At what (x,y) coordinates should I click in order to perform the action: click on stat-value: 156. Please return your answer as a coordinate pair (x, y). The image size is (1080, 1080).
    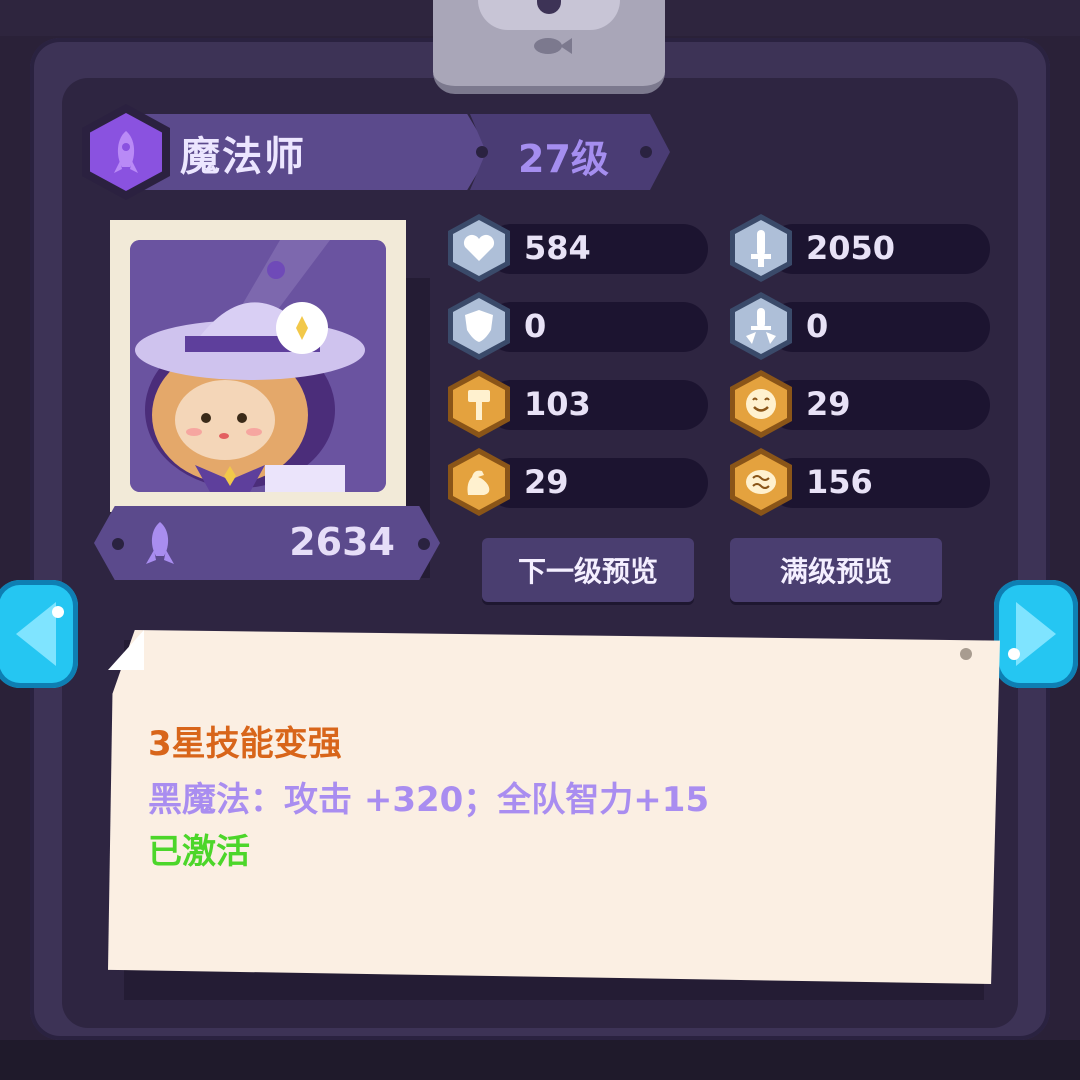
    Looking at the image, I should click on (839, 482).